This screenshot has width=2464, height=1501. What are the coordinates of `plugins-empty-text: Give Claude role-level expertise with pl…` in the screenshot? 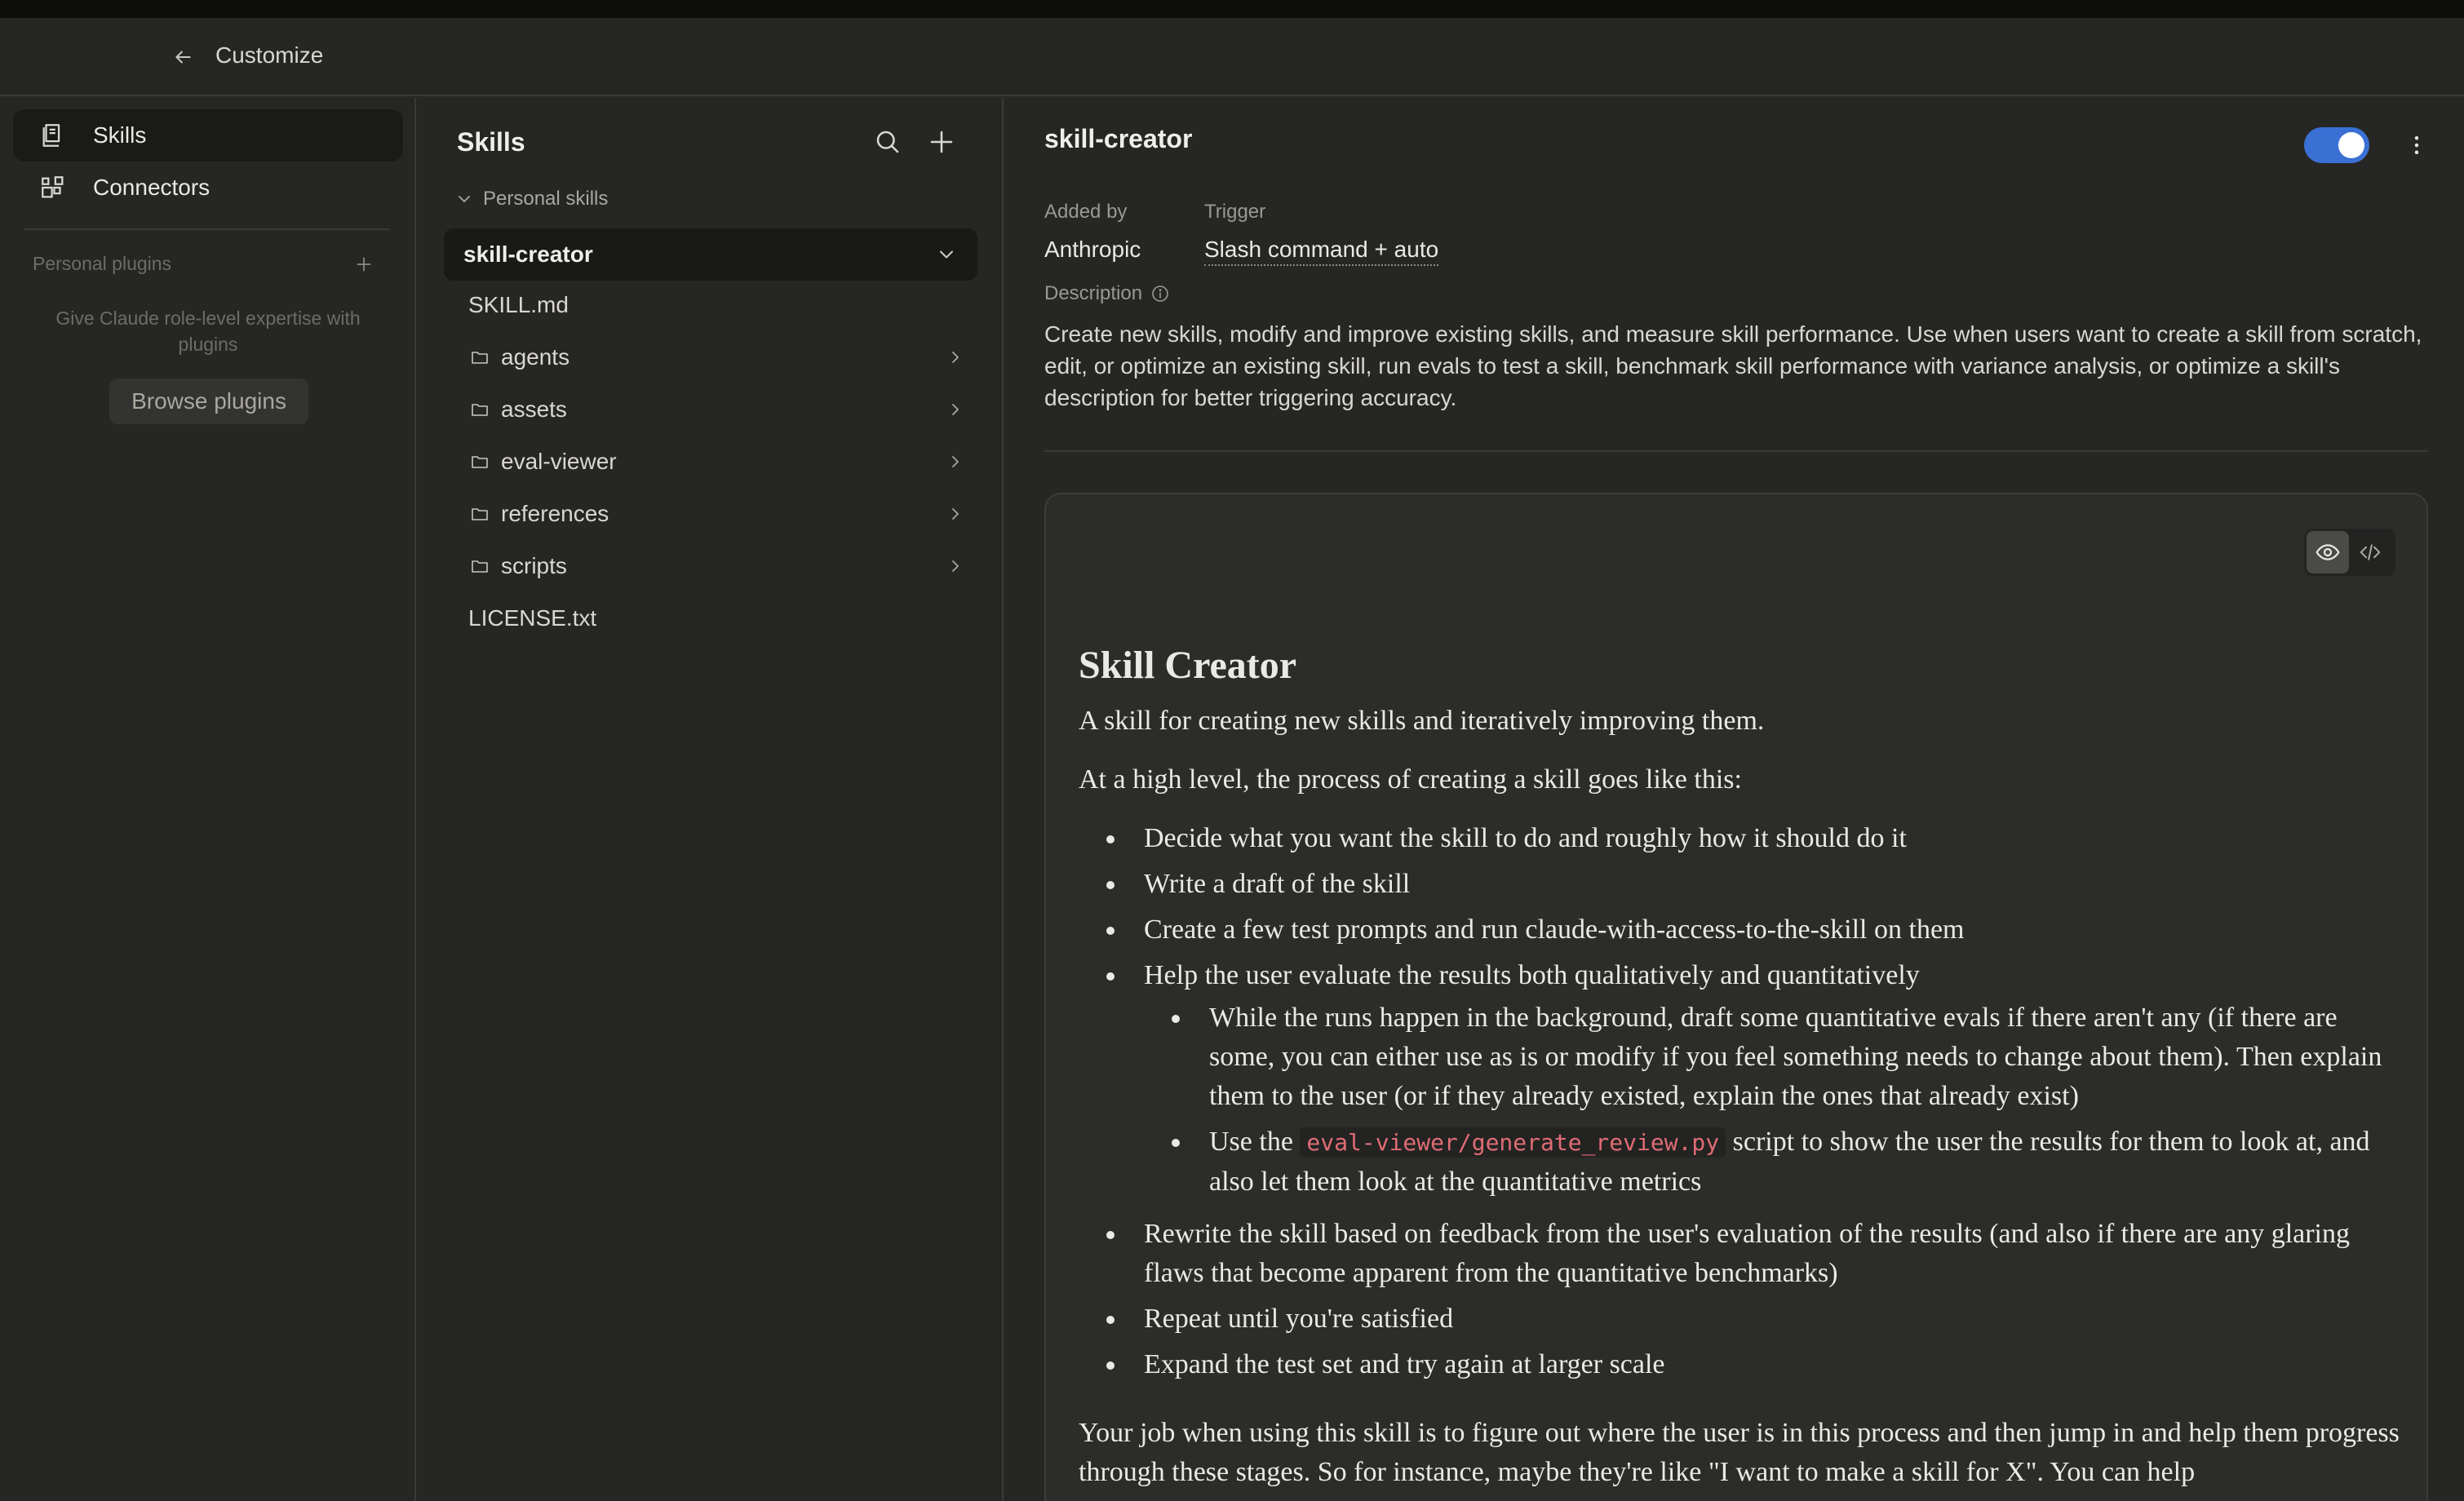 It's located at (208, 332).